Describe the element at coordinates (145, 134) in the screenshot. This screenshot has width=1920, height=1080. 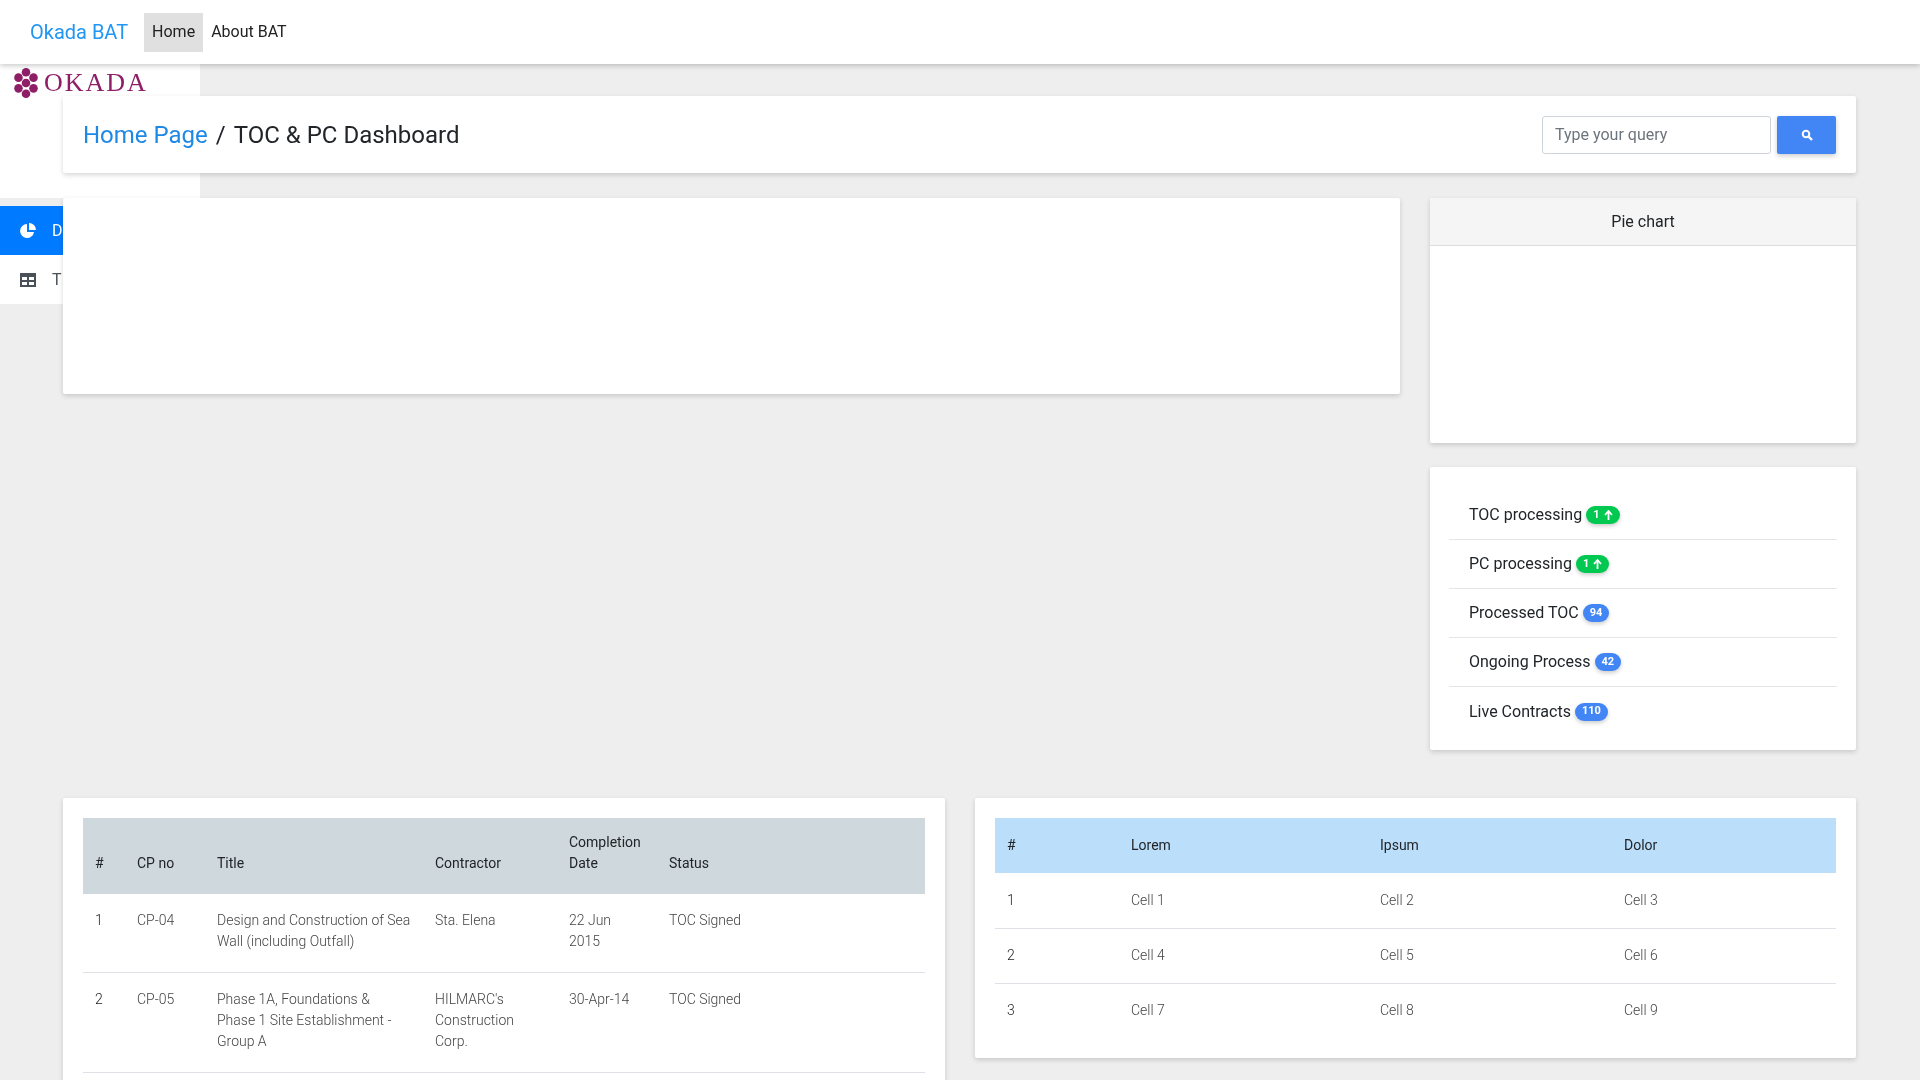
I see `breadcrumb-link: Home Page` at that location.